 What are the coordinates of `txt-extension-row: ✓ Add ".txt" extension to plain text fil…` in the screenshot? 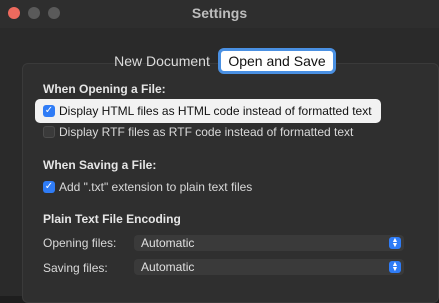 It's located at (147, 187).